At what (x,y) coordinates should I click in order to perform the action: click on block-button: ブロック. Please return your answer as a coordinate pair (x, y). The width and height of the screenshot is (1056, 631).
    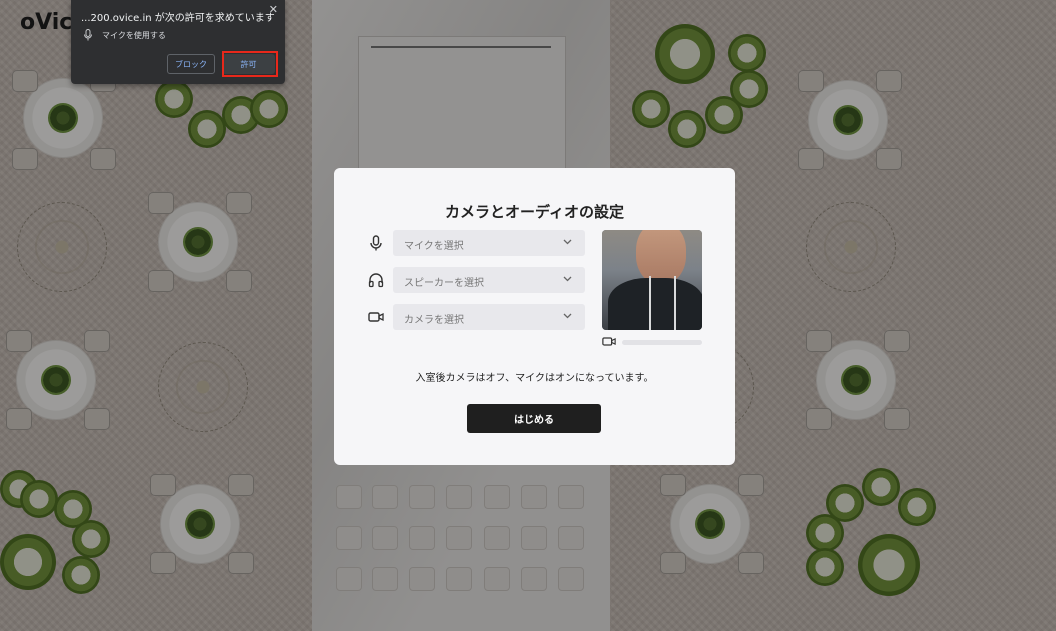
    Looking at the image, I should click on (191, 64).